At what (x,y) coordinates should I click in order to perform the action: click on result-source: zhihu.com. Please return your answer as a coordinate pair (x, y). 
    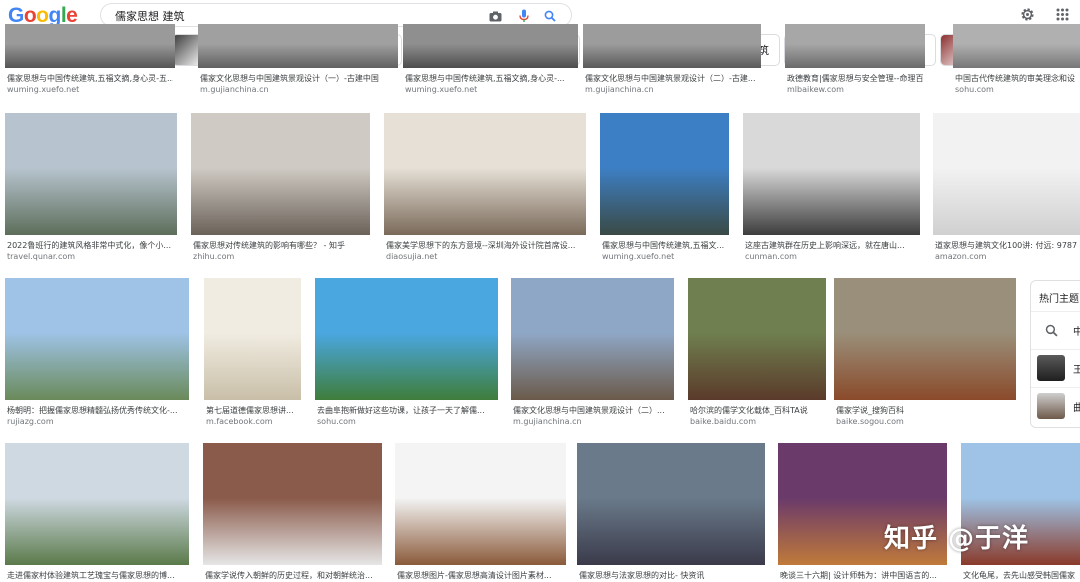
    Looking at the image, I should click on (213, 256).